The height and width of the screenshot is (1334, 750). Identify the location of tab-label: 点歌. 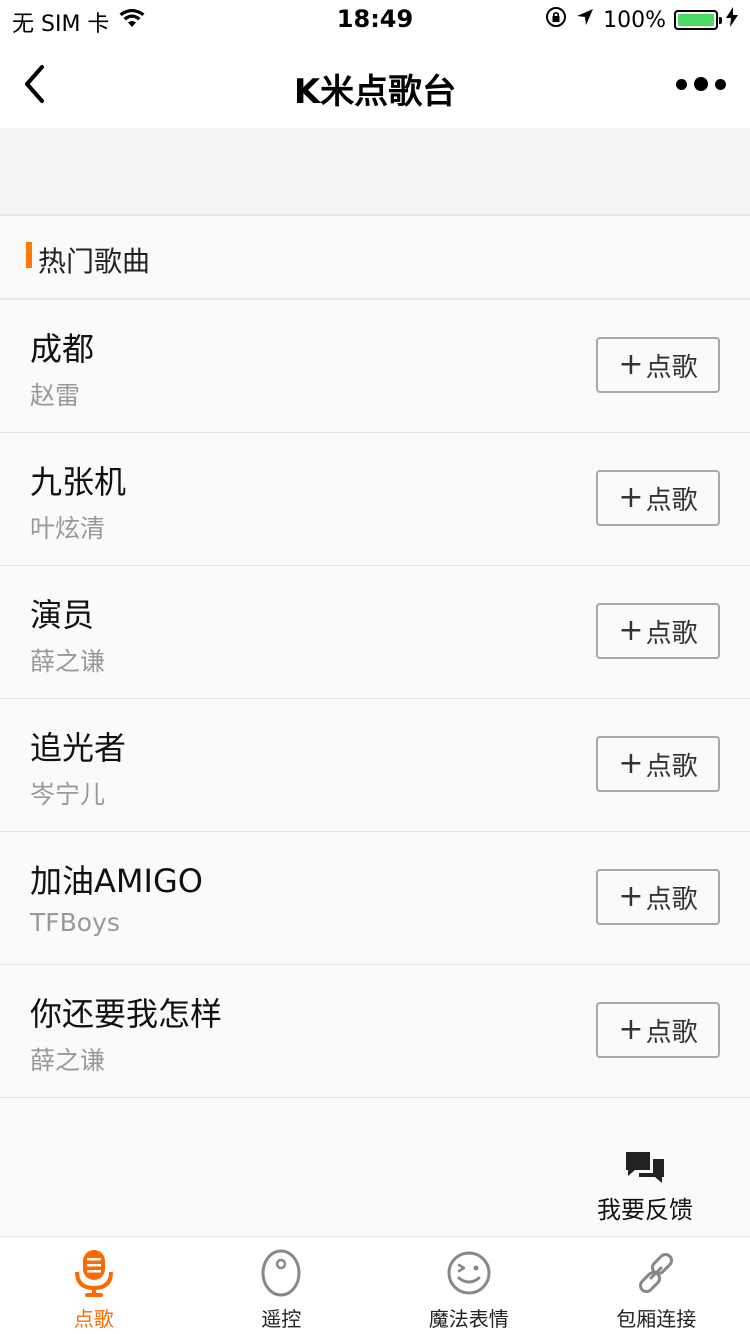
(93, 1319).